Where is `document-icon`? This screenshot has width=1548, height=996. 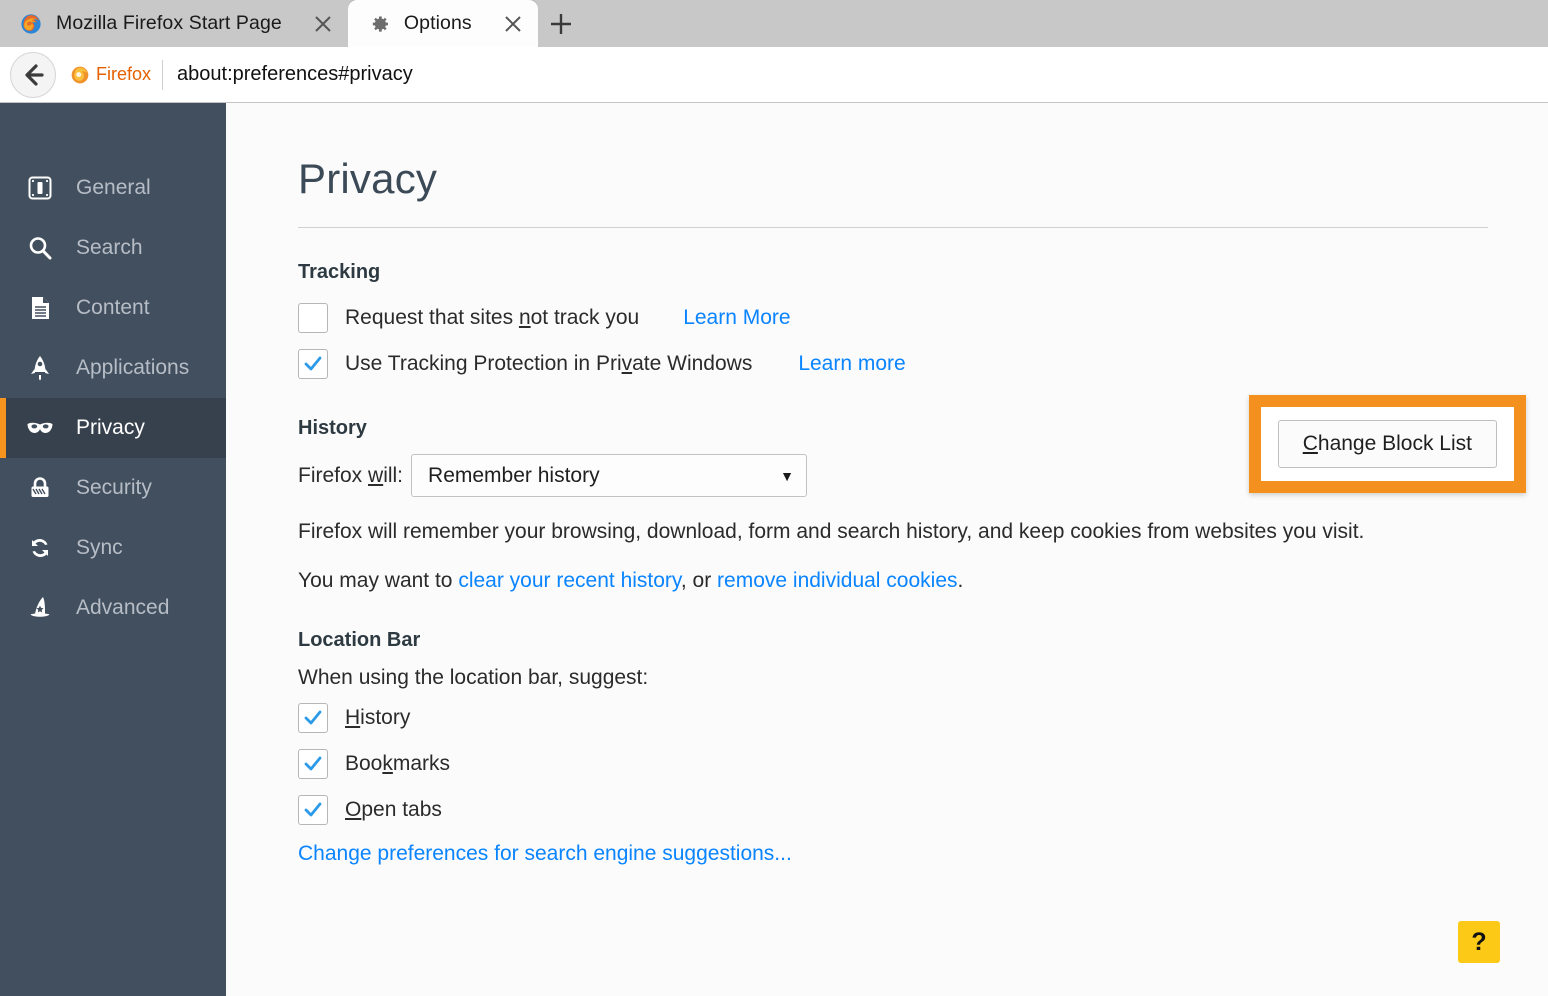
document-icon is located at coordinates (40, 308).